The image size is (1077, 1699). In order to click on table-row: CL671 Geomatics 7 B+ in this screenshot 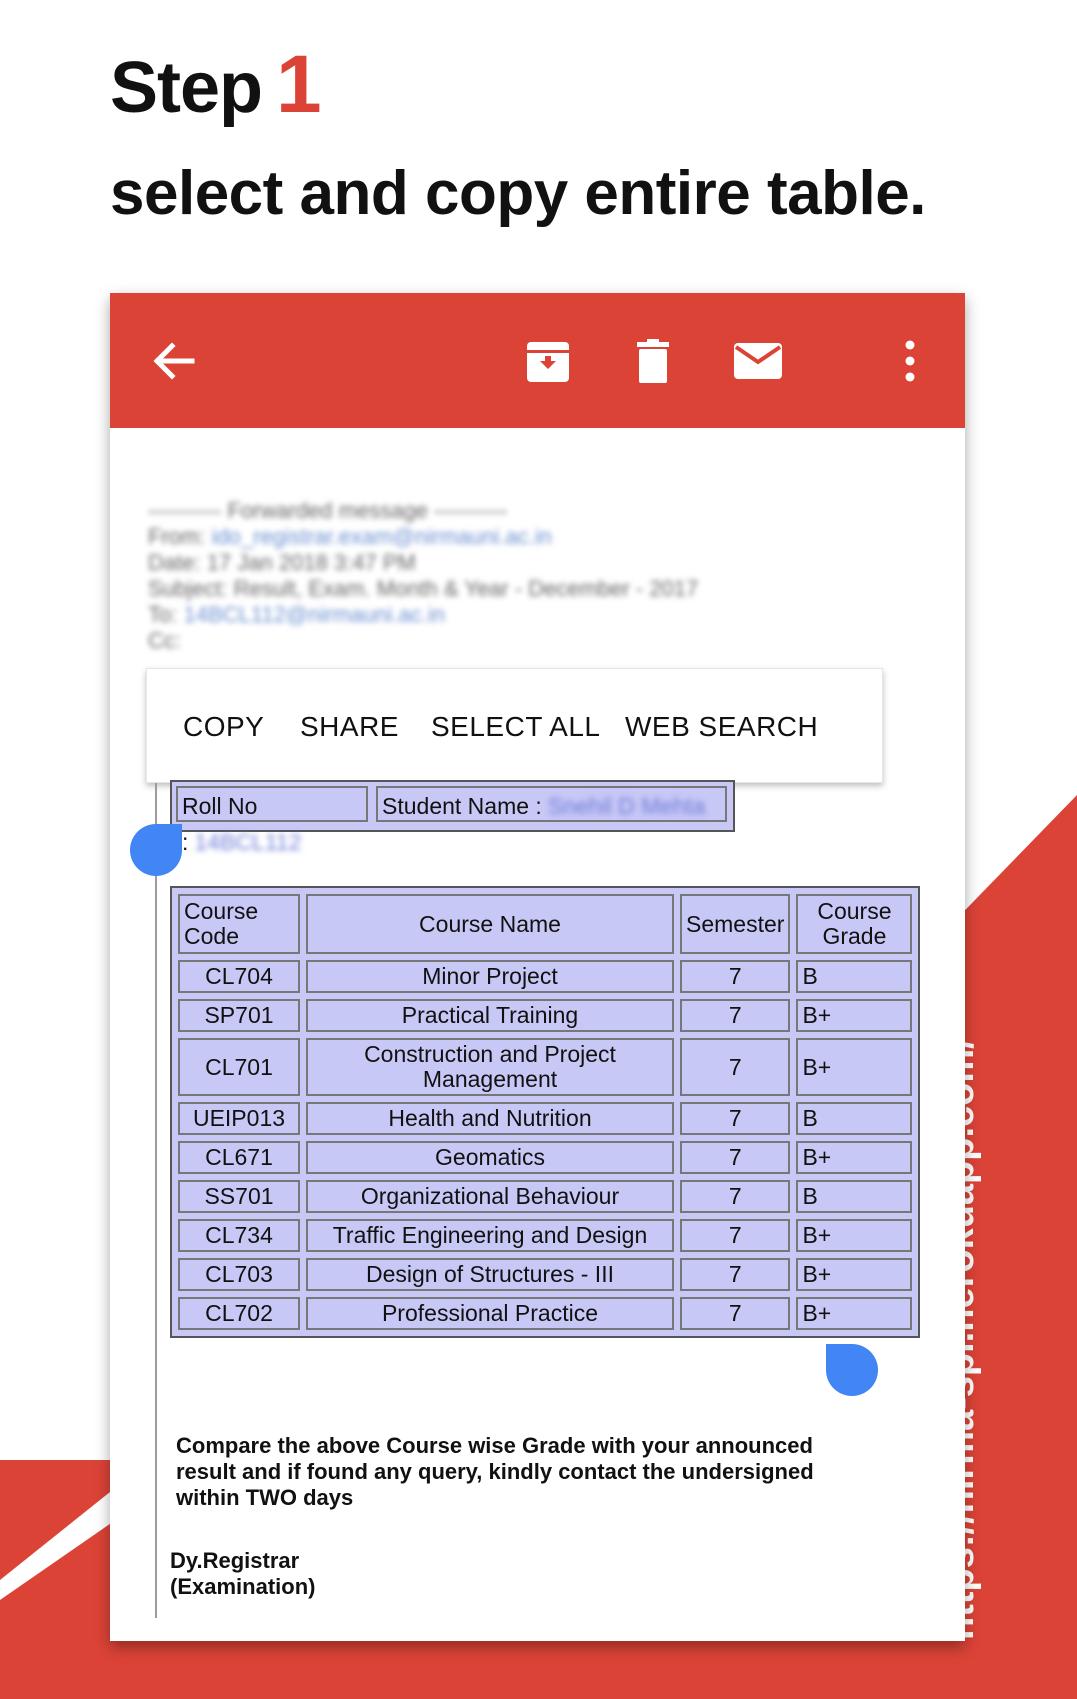, I will do `click(545, 1157)`.